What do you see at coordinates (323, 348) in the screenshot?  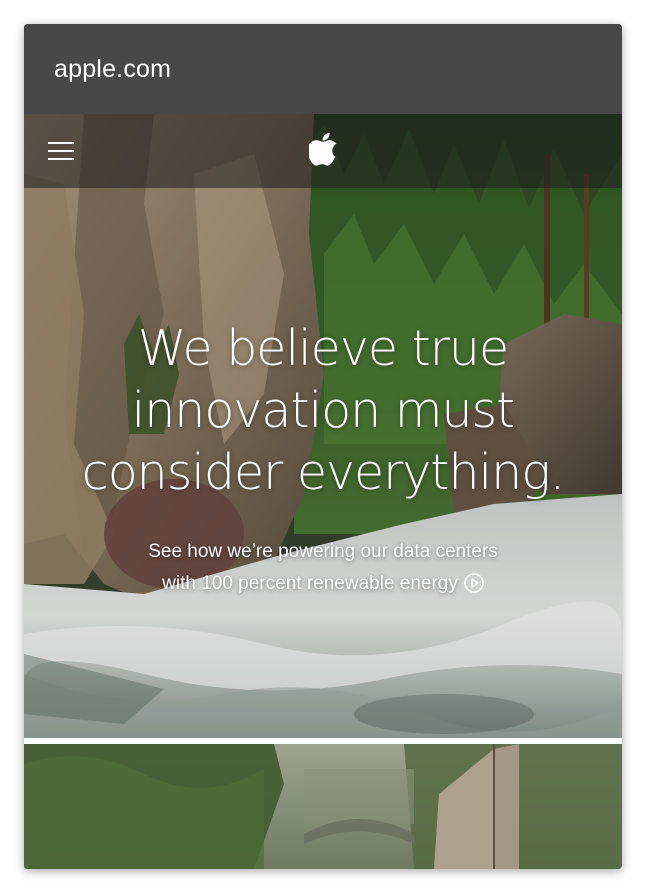 I see `headline-line: We believe true` at bounding box center [323, 348].